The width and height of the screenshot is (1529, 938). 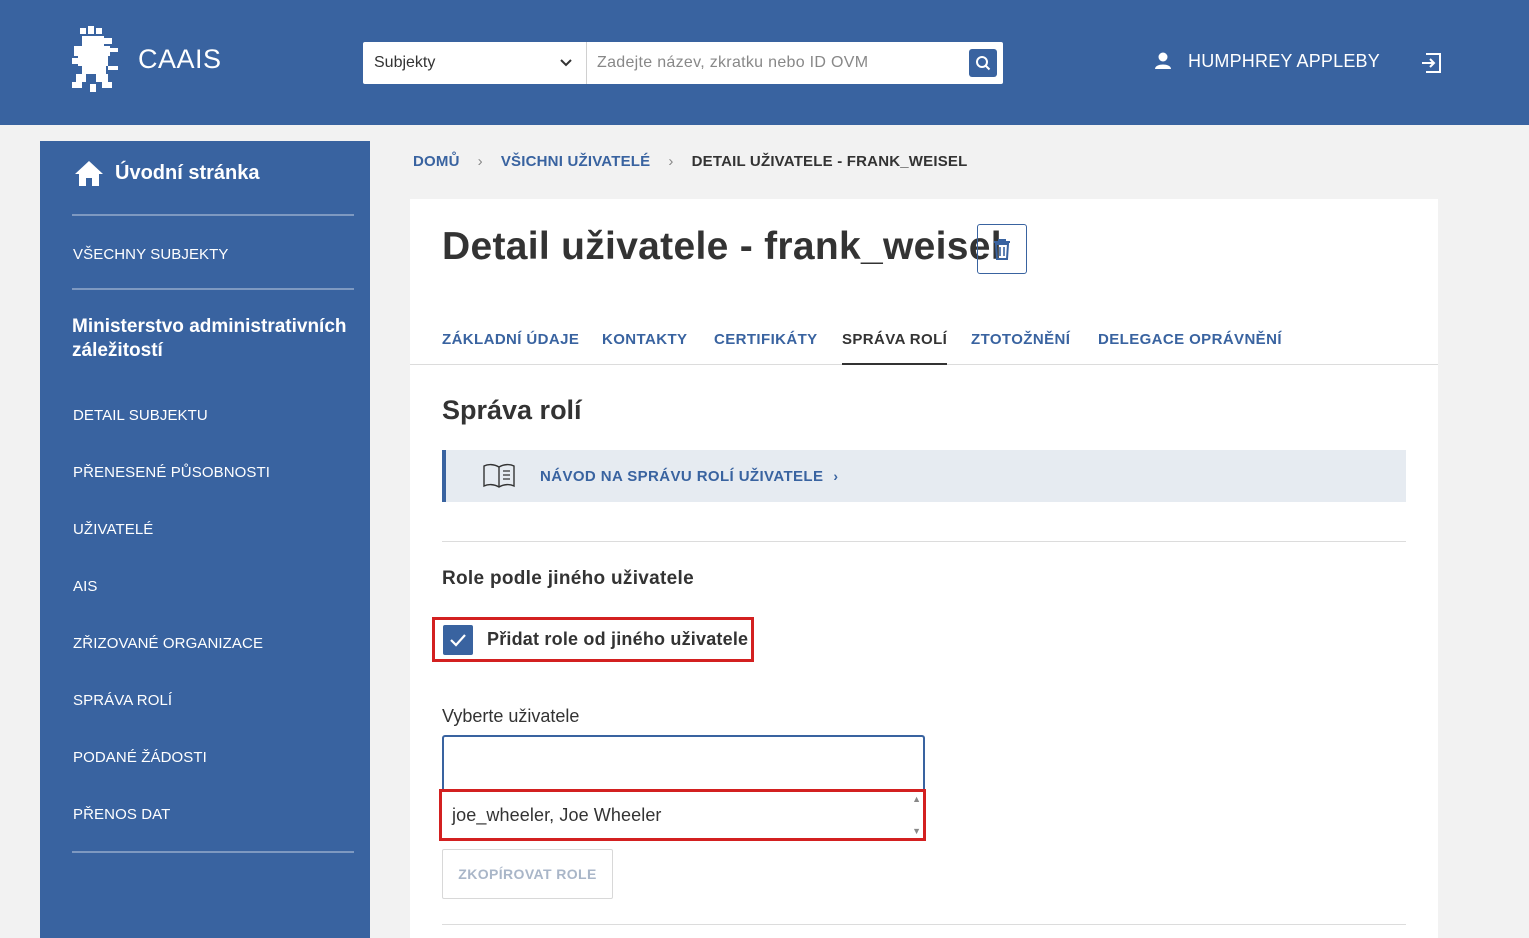 I want to click on app-name: CAAIS, so click(x=180, y=58).